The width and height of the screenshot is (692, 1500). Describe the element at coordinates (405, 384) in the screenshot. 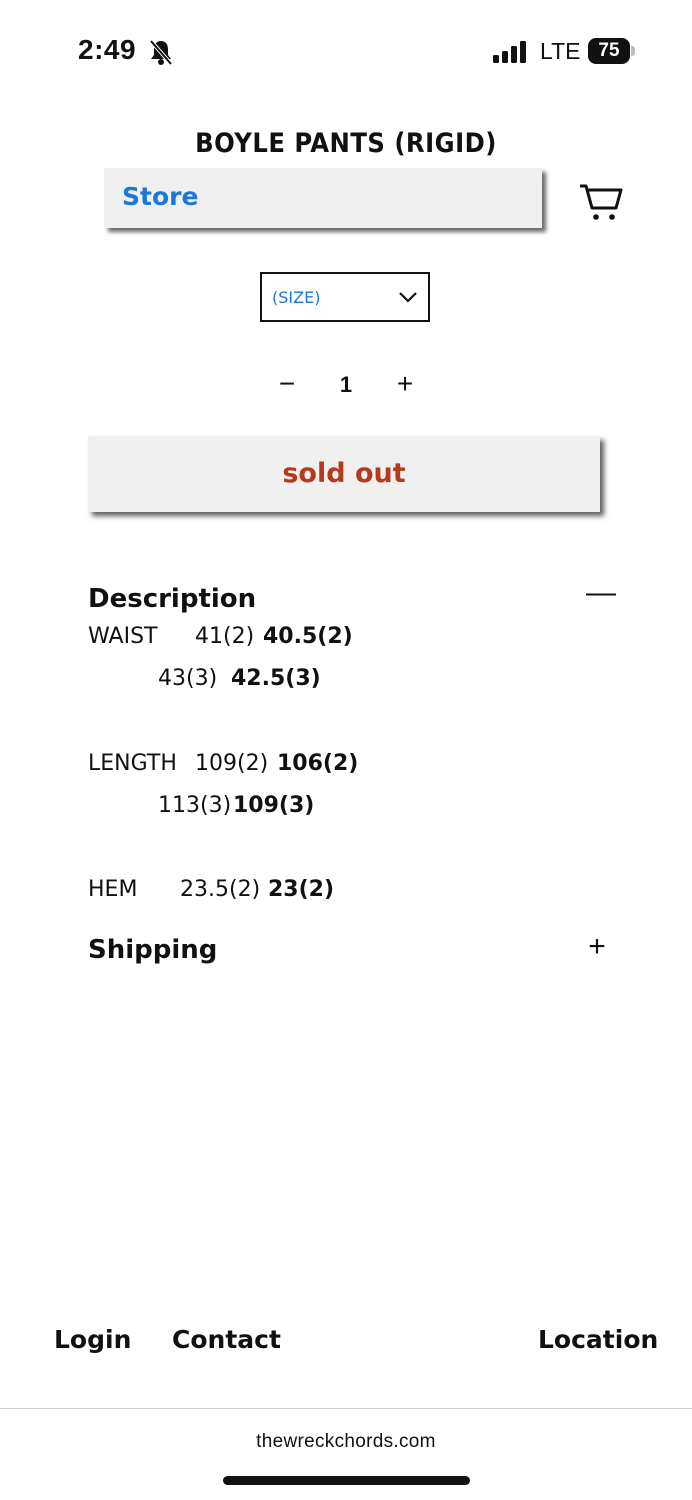

I see `quantity-increase-button: +` at that location.